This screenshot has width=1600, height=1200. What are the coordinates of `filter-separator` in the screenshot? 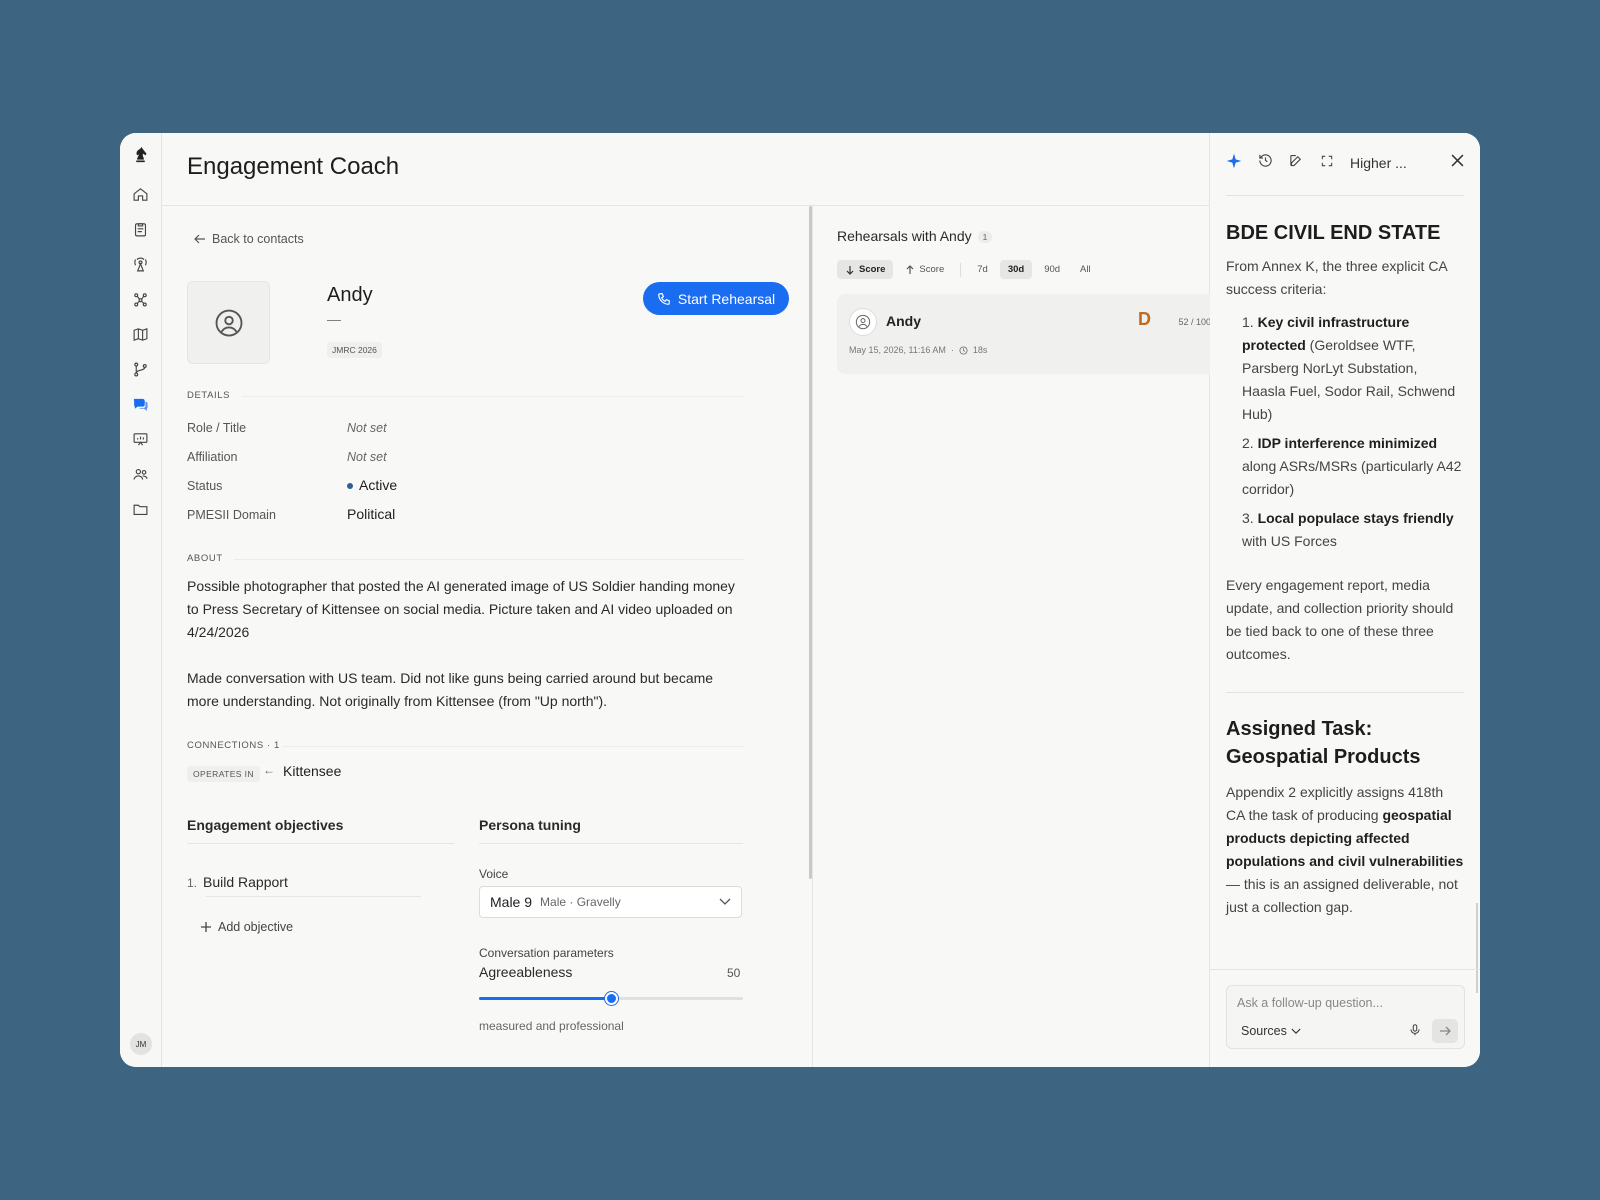 It's located at (961, 269).